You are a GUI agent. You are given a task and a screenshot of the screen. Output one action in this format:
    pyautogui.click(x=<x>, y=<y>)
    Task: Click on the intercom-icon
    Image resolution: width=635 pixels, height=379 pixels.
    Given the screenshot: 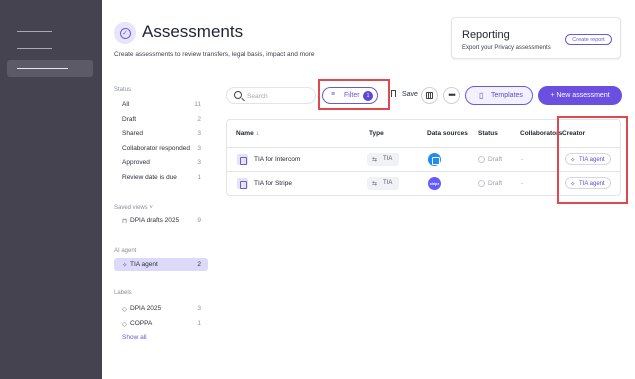 What is the action you would take?
    pyautogui.click(x=434, y=159)
    